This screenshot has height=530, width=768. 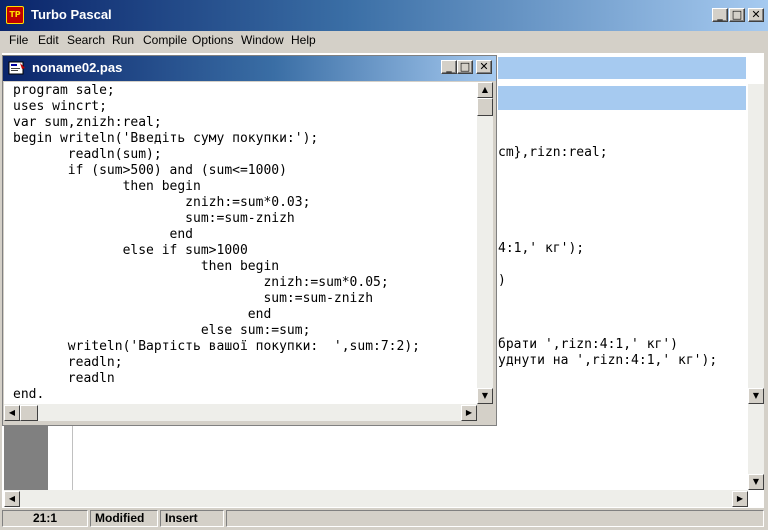 What do you see at coordinates (77, 67) in the screenshot?
I see `editor-title: noname02.pas` at bounding box center [77, 67].